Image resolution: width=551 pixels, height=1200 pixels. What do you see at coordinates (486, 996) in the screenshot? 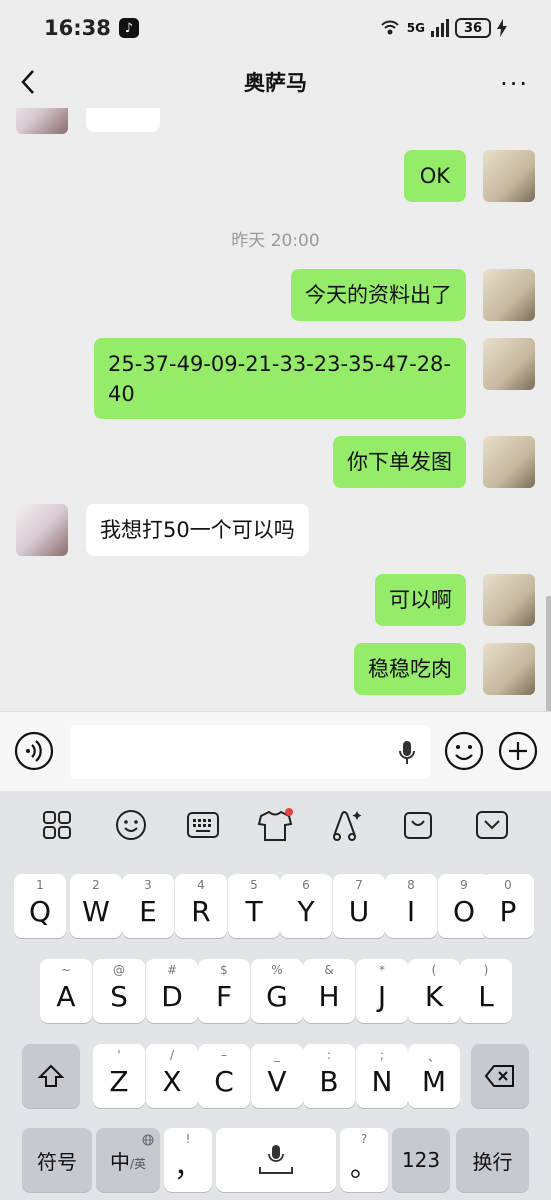
I see `key-label: L` at bounding box center [486, 996].